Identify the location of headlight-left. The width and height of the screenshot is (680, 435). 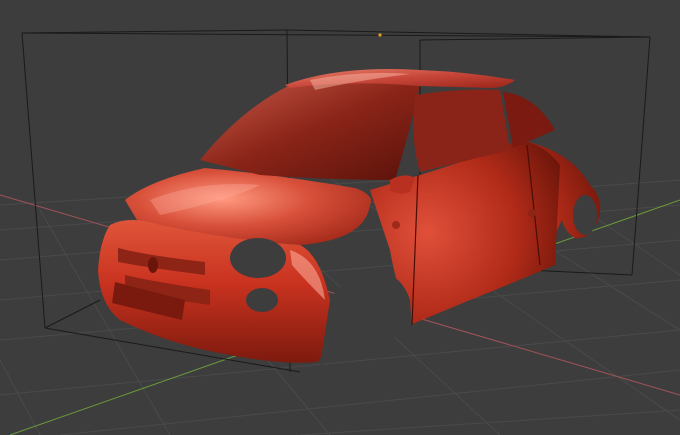
(258, 258).